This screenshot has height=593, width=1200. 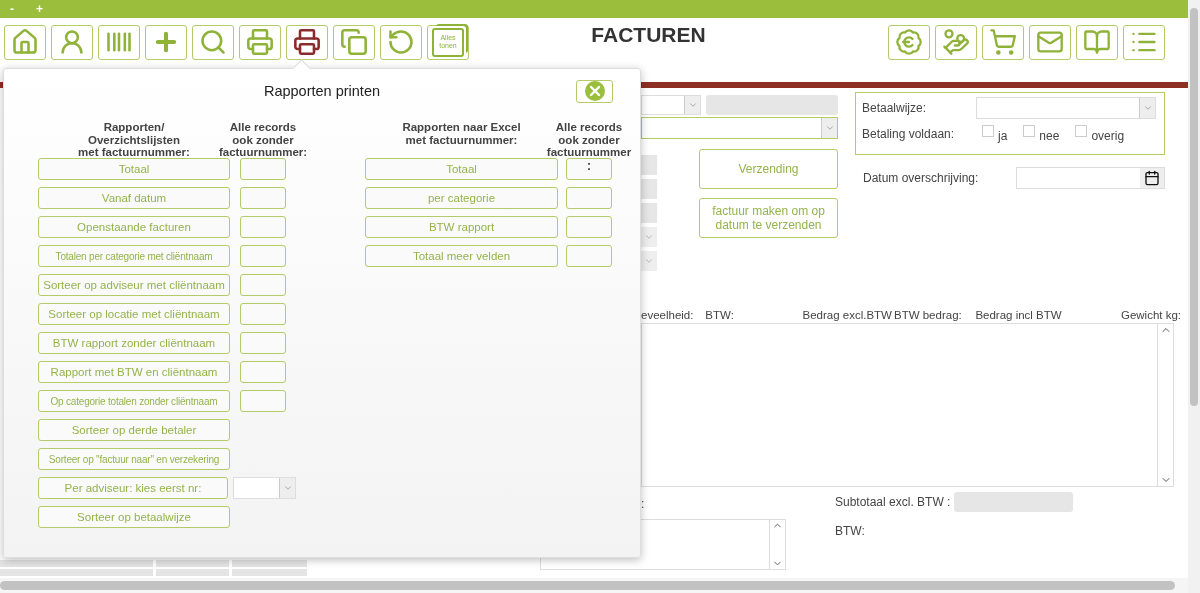 What do you see at coordinates (461, 256) in the screenshot?
I see `report-button: Totaal meer velden` at bounding box center [461, 256].